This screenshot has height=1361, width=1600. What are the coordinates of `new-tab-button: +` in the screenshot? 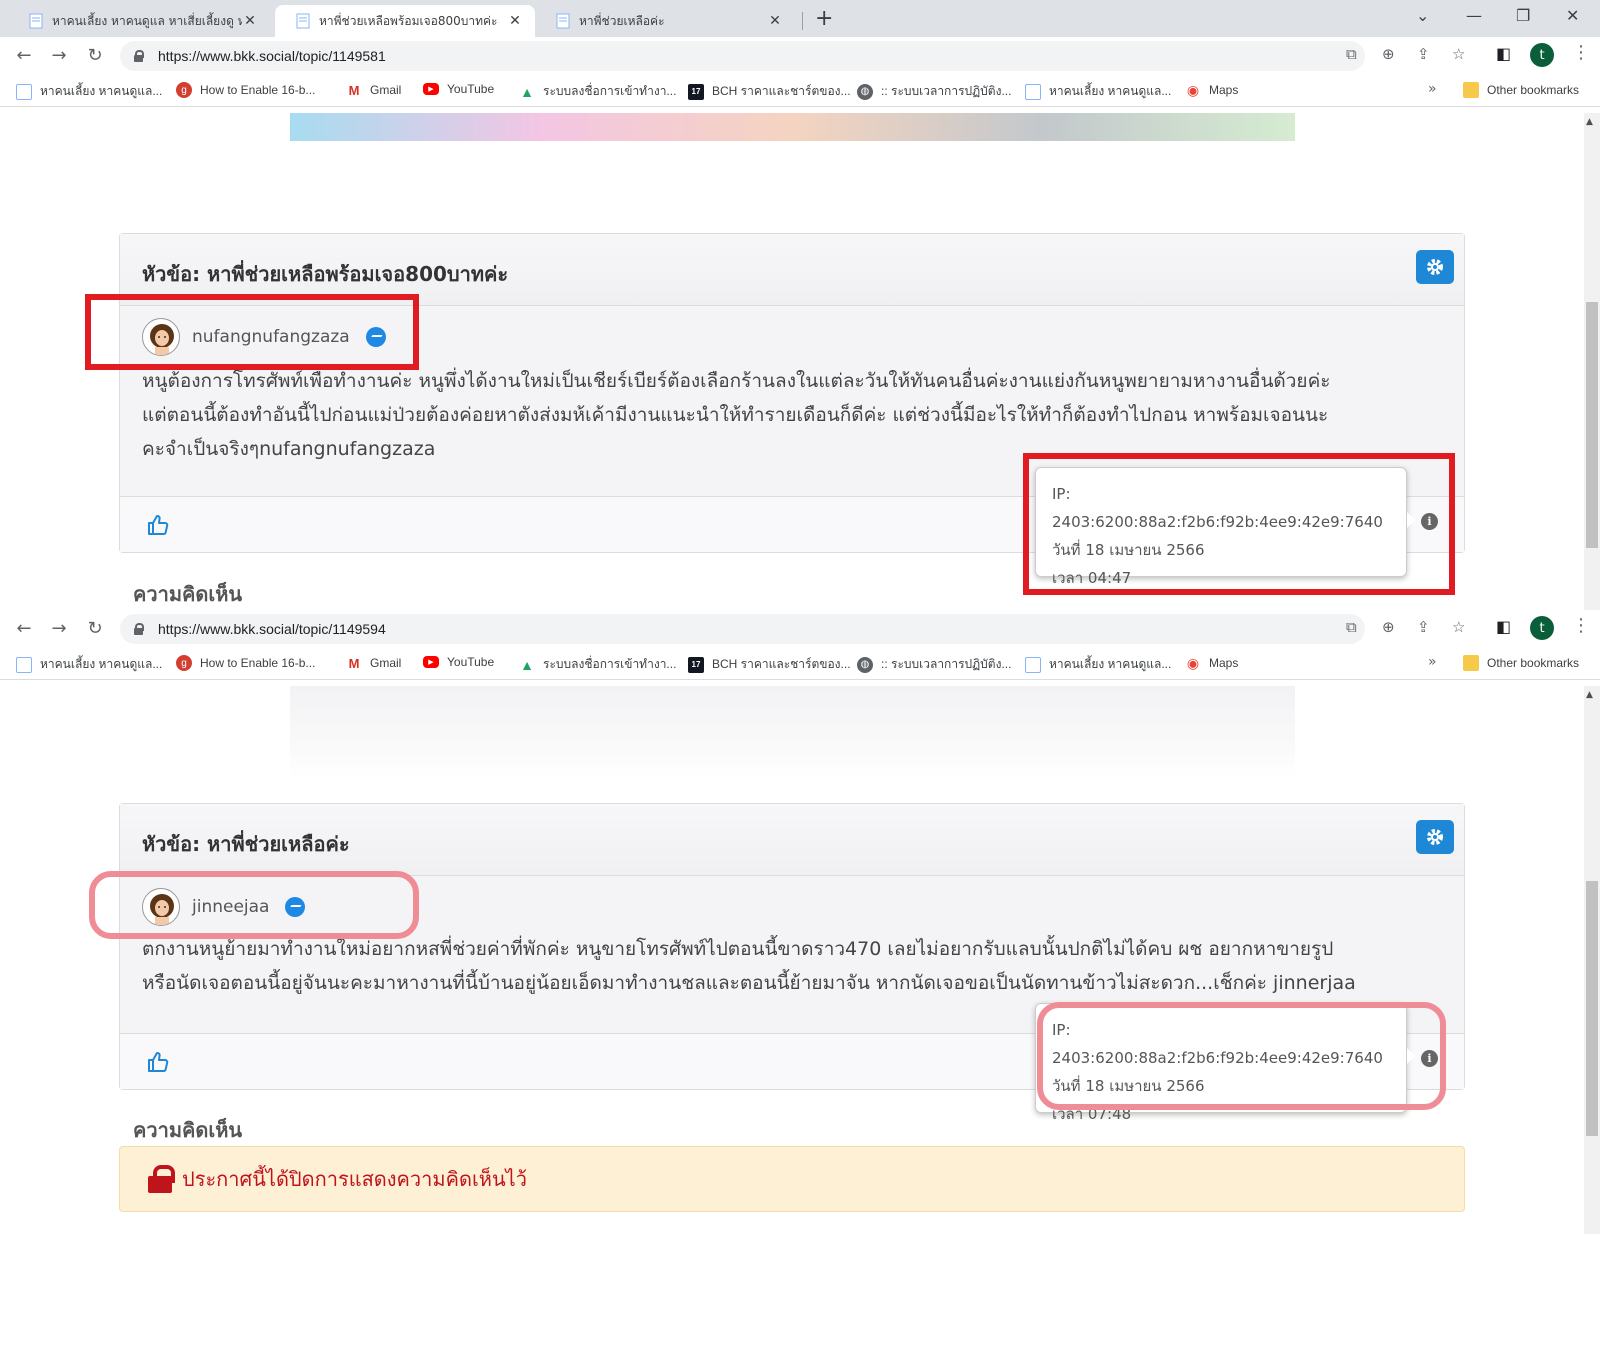 It's located at (824, 18).